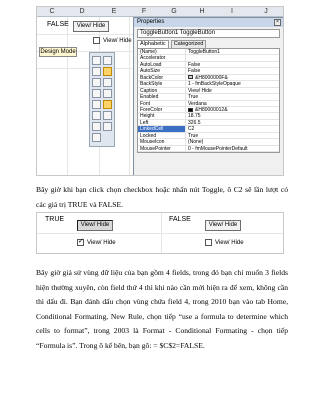 Image resolution: width=320 pixels, height=414 pixels. Describe the element at coordinates (107, 93) in the screenshot. I see `listbox-tool` at that location.